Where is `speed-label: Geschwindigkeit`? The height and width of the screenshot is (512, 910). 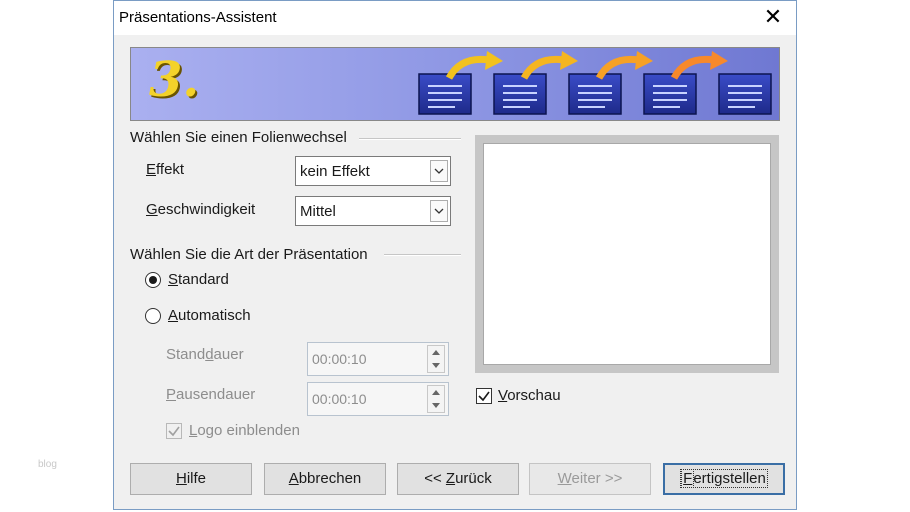 speed-label: Geschwindigkeit is located at coordinates (201, 209).